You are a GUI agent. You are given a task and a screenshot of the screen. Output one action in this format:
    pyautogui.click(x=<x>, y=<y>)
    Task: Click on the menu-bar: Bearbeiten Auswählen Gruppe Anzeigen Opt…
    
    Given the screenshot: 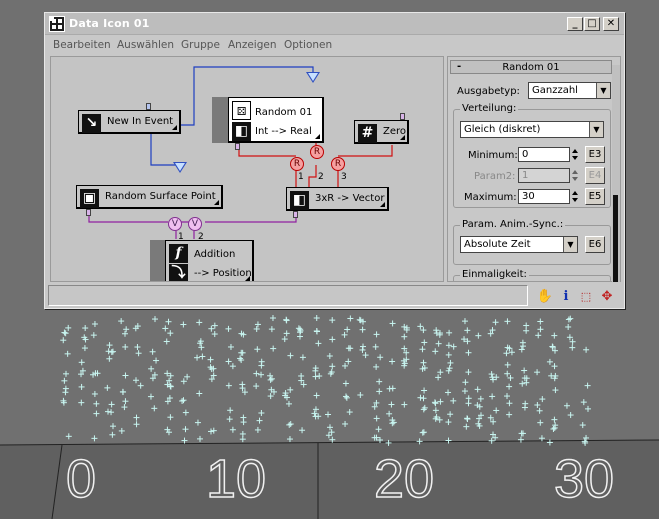 What is the action you would take?
    pyautogui.click(x=334, y=45)
    